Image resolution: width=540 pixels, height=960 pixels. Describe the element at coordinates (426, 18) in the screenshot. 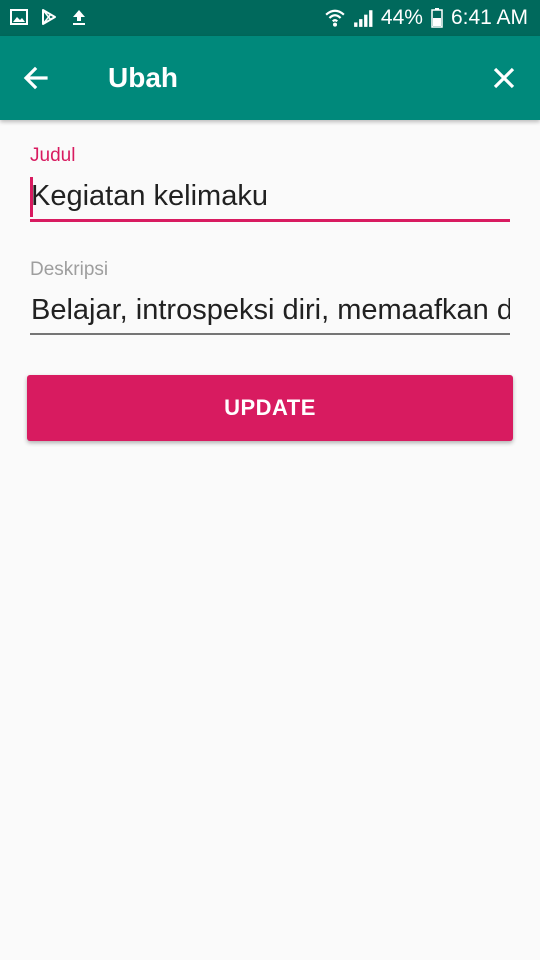

I see `status-bar-system: 44% 6:41 AM` at that location.